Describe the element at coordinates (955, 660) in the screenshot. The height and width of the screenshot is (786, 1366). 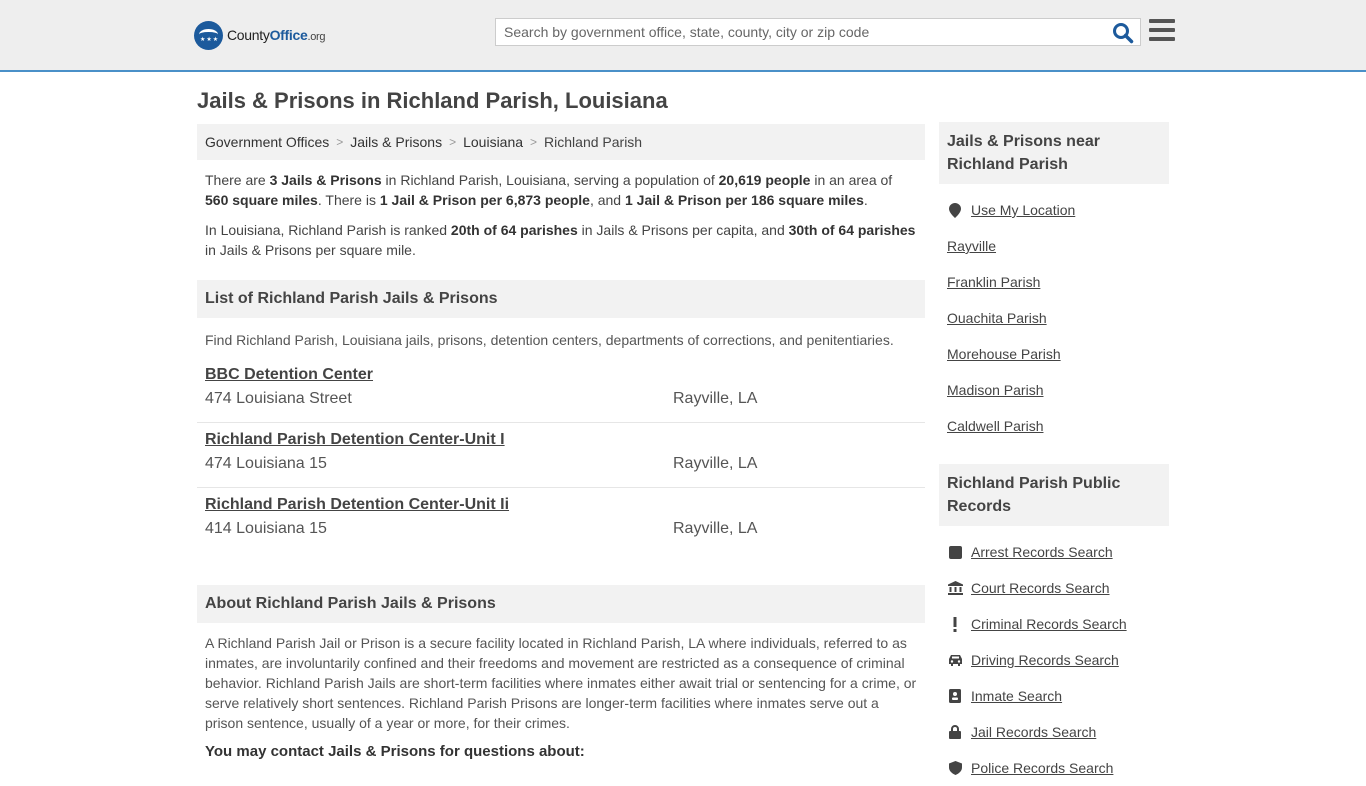
I see `car-icon` at that location.